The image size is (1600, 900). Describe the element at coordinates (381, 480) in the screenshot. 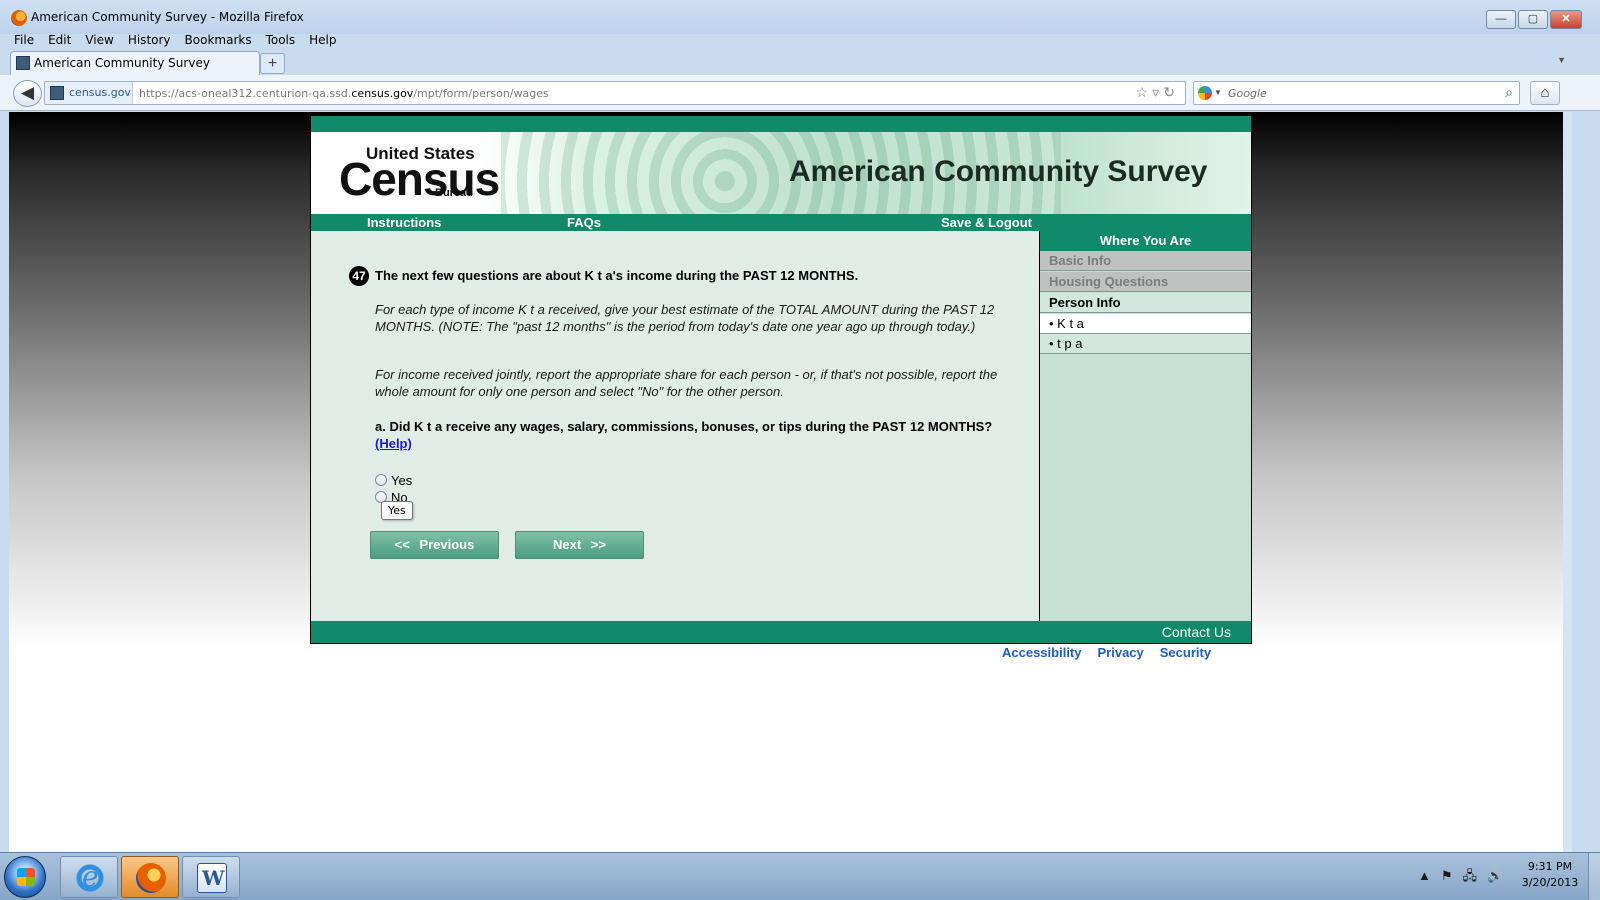

I see `radio-yes` at that location.